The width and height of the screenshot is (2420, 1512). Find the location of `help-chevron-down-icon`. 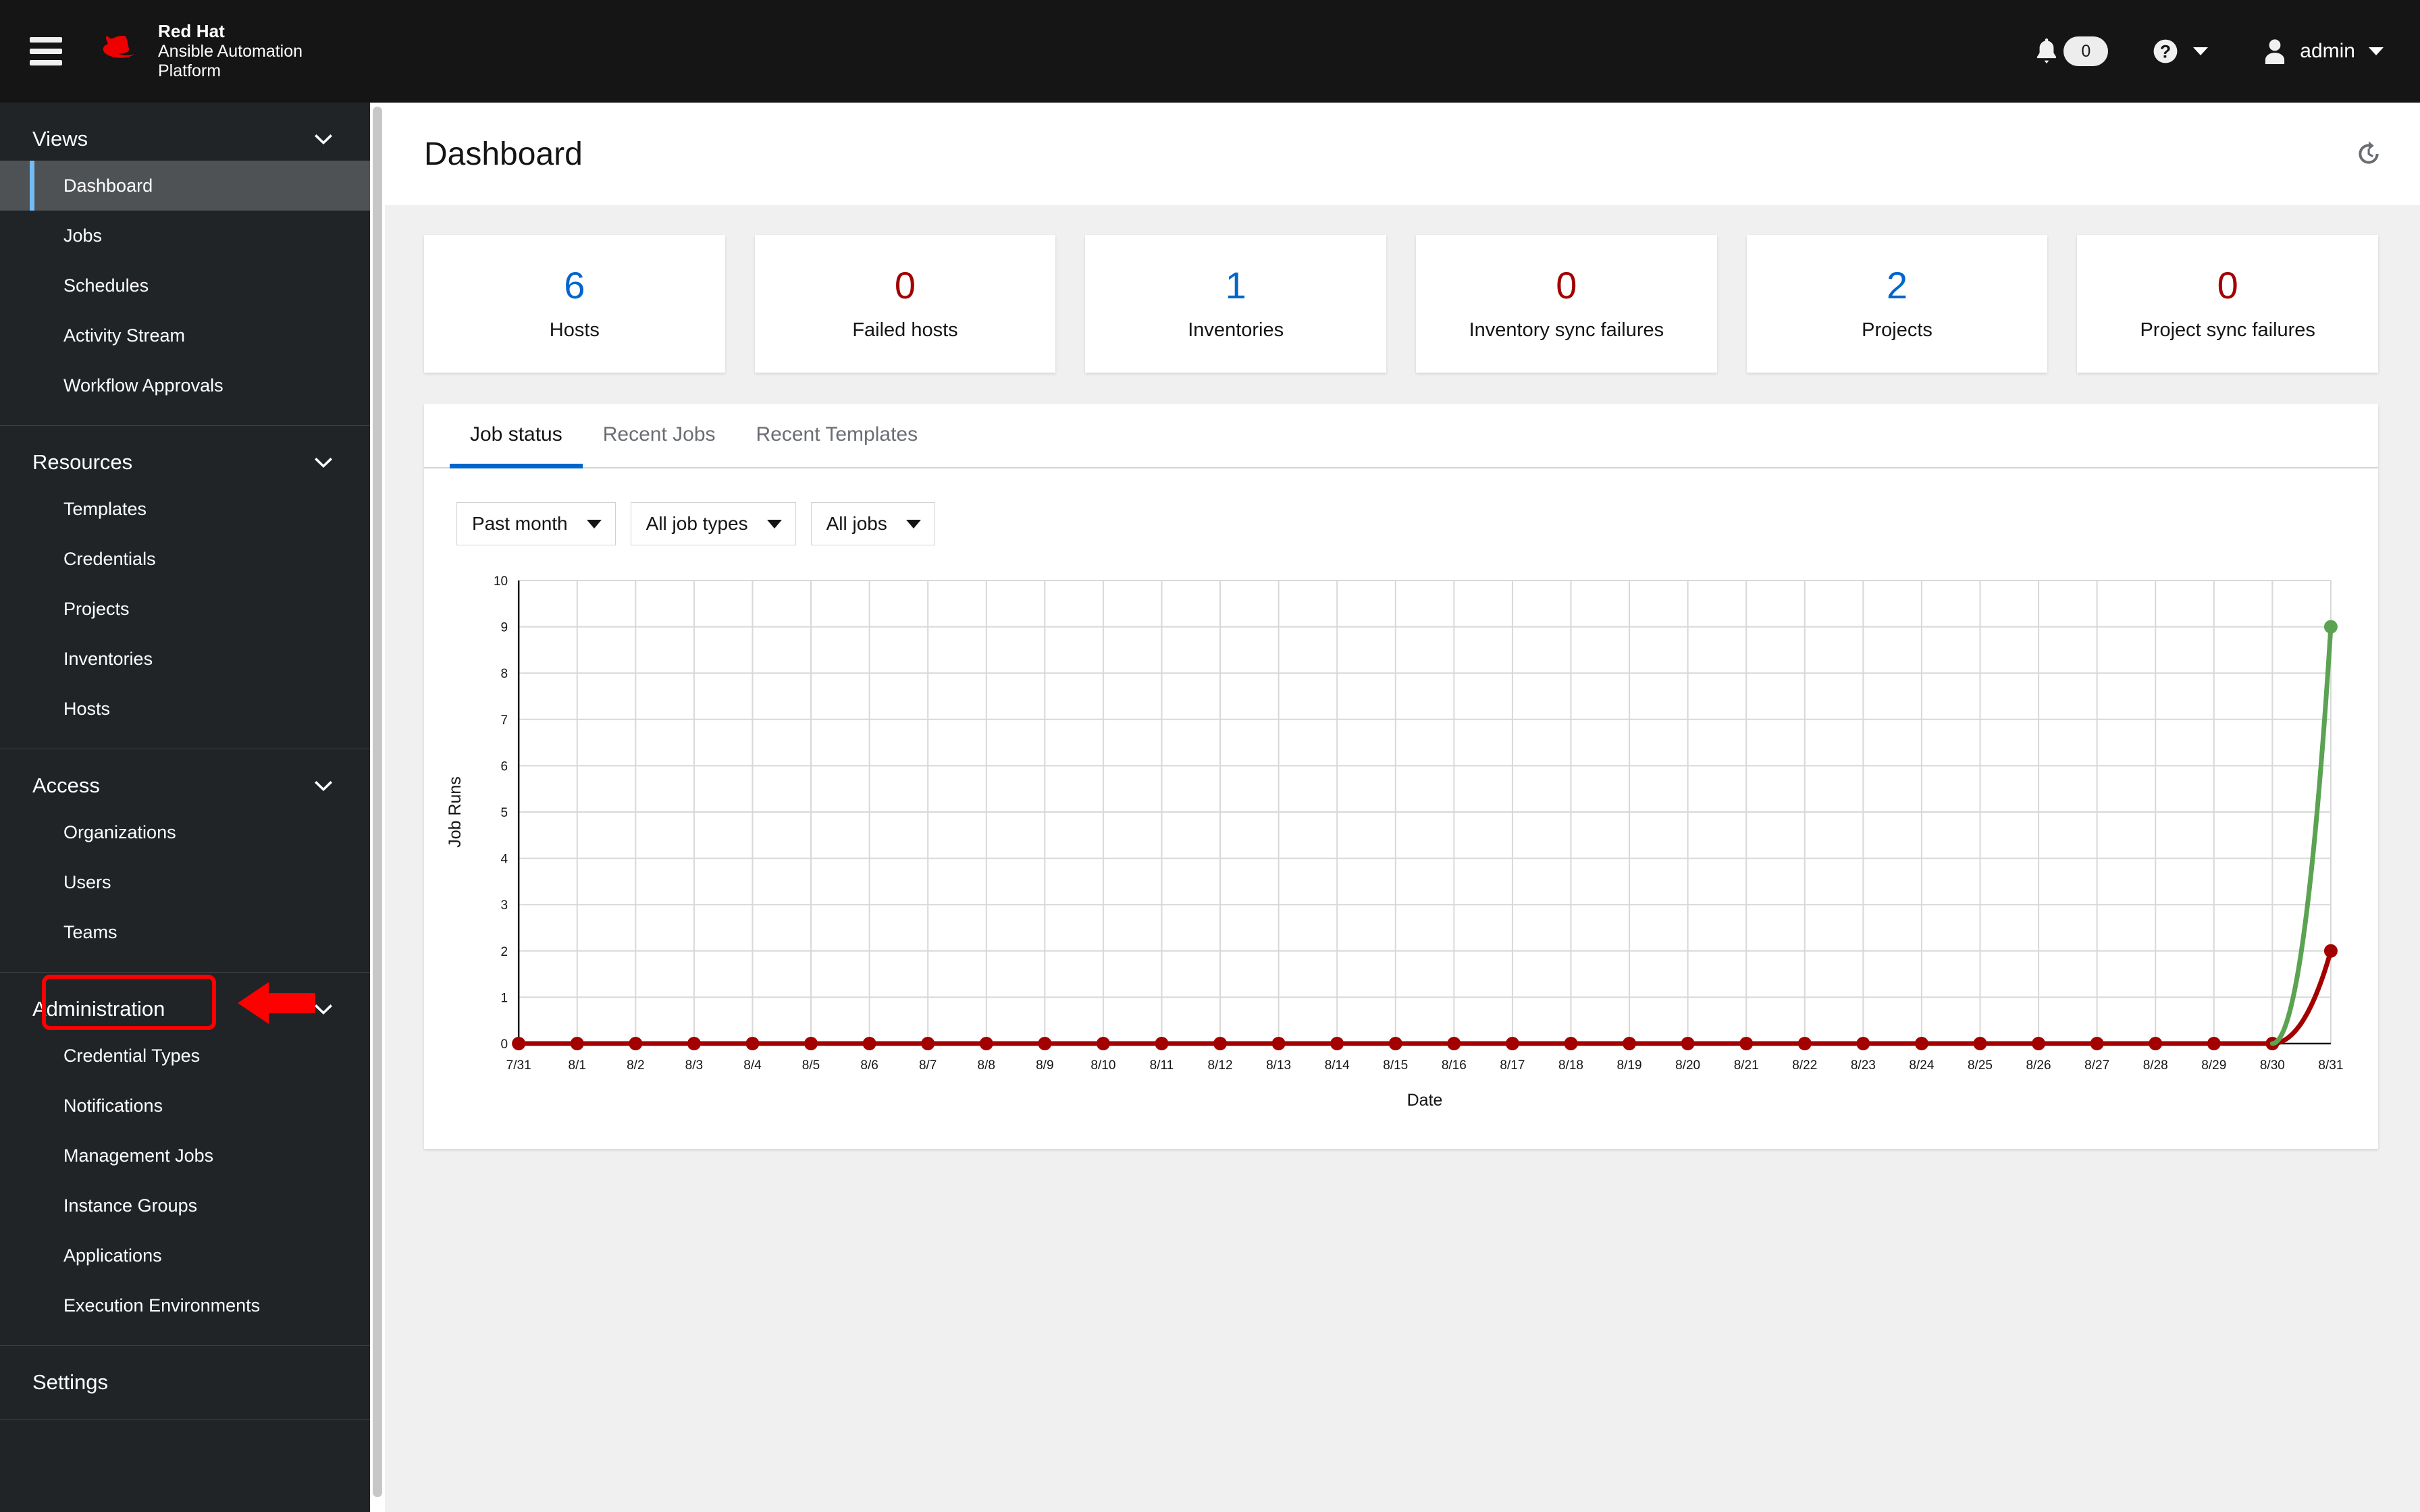

help-chevron-down-icon is located at coordinates (2201, 51).